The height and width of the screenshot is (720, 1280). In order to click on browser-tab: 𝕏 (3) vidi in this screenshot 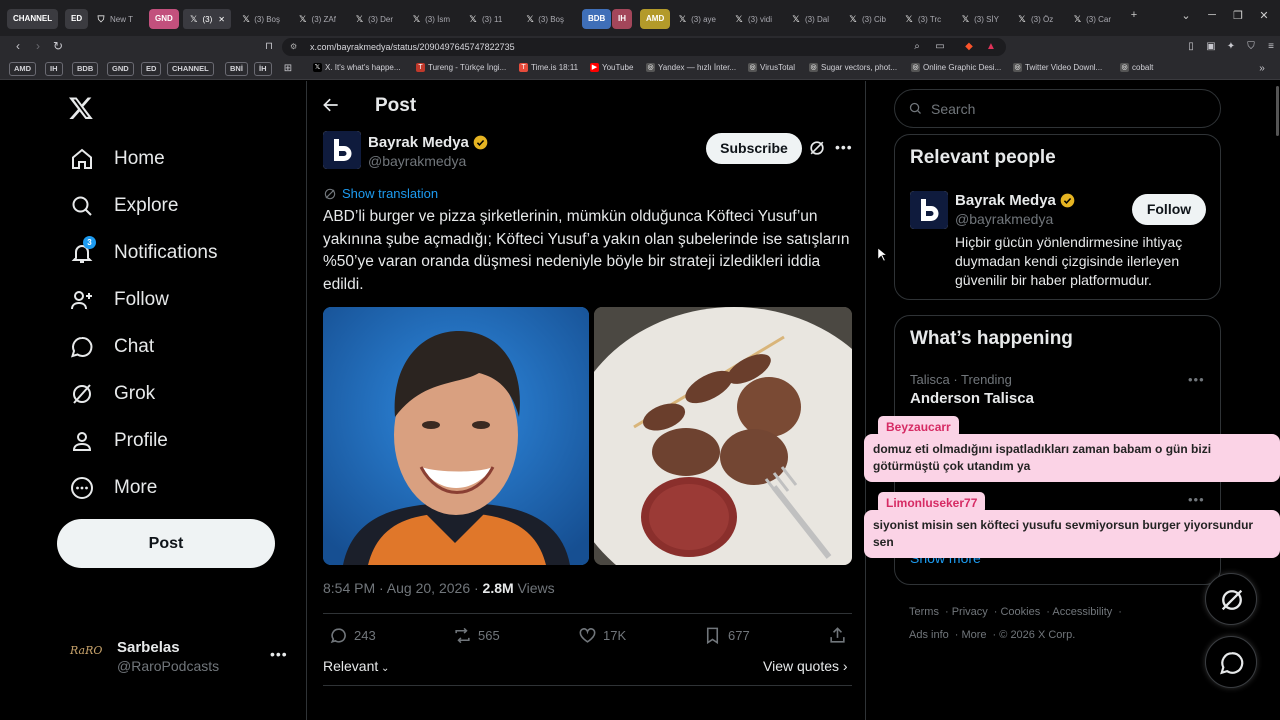, I will do `click(753, 19)`.